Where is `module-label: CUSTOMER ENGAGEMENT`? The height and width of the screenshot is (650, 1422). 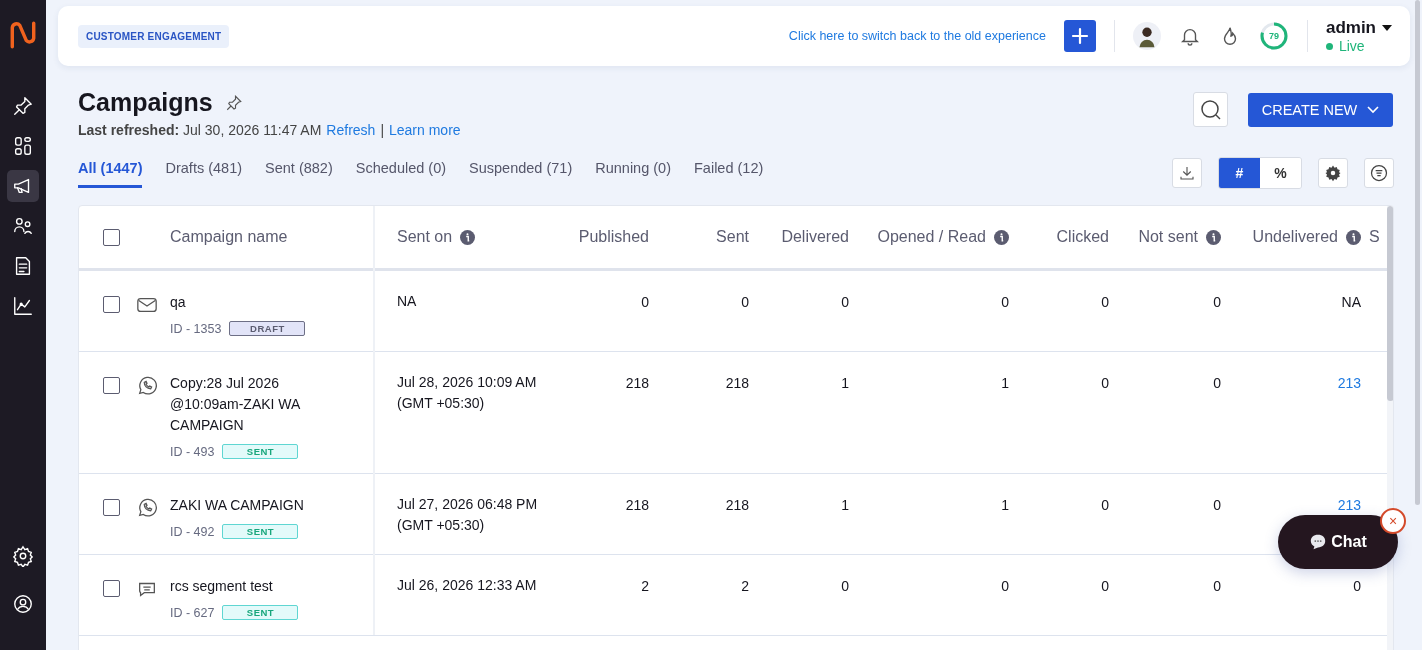 module-label: CUSTOMER ENGAGEMENT is located at coordinates (154, 36).